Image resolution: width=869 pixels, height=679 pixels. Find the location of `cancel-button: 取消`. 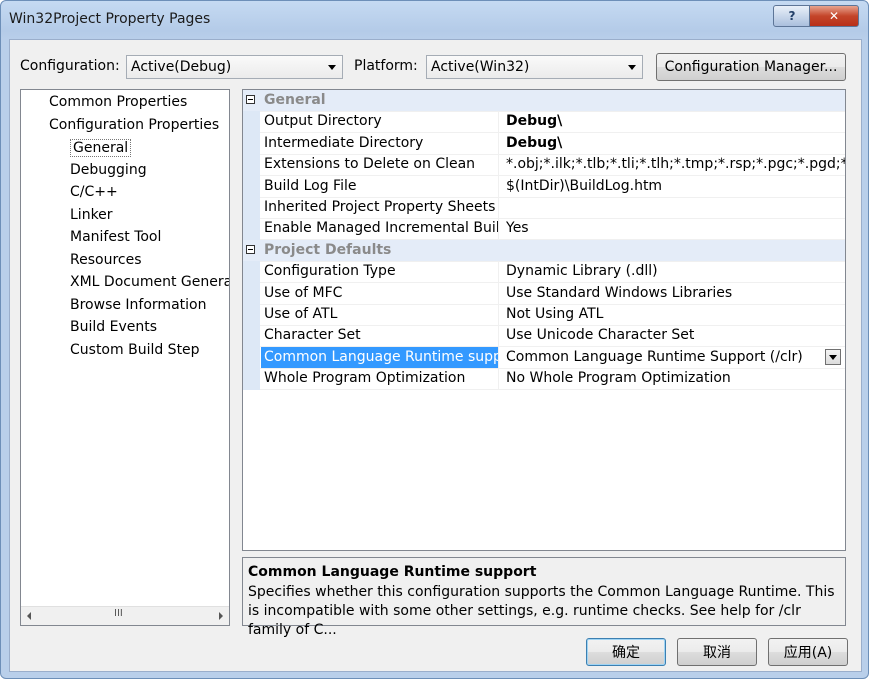

cancel-button: 取消 is located at coordinates (717, 652).